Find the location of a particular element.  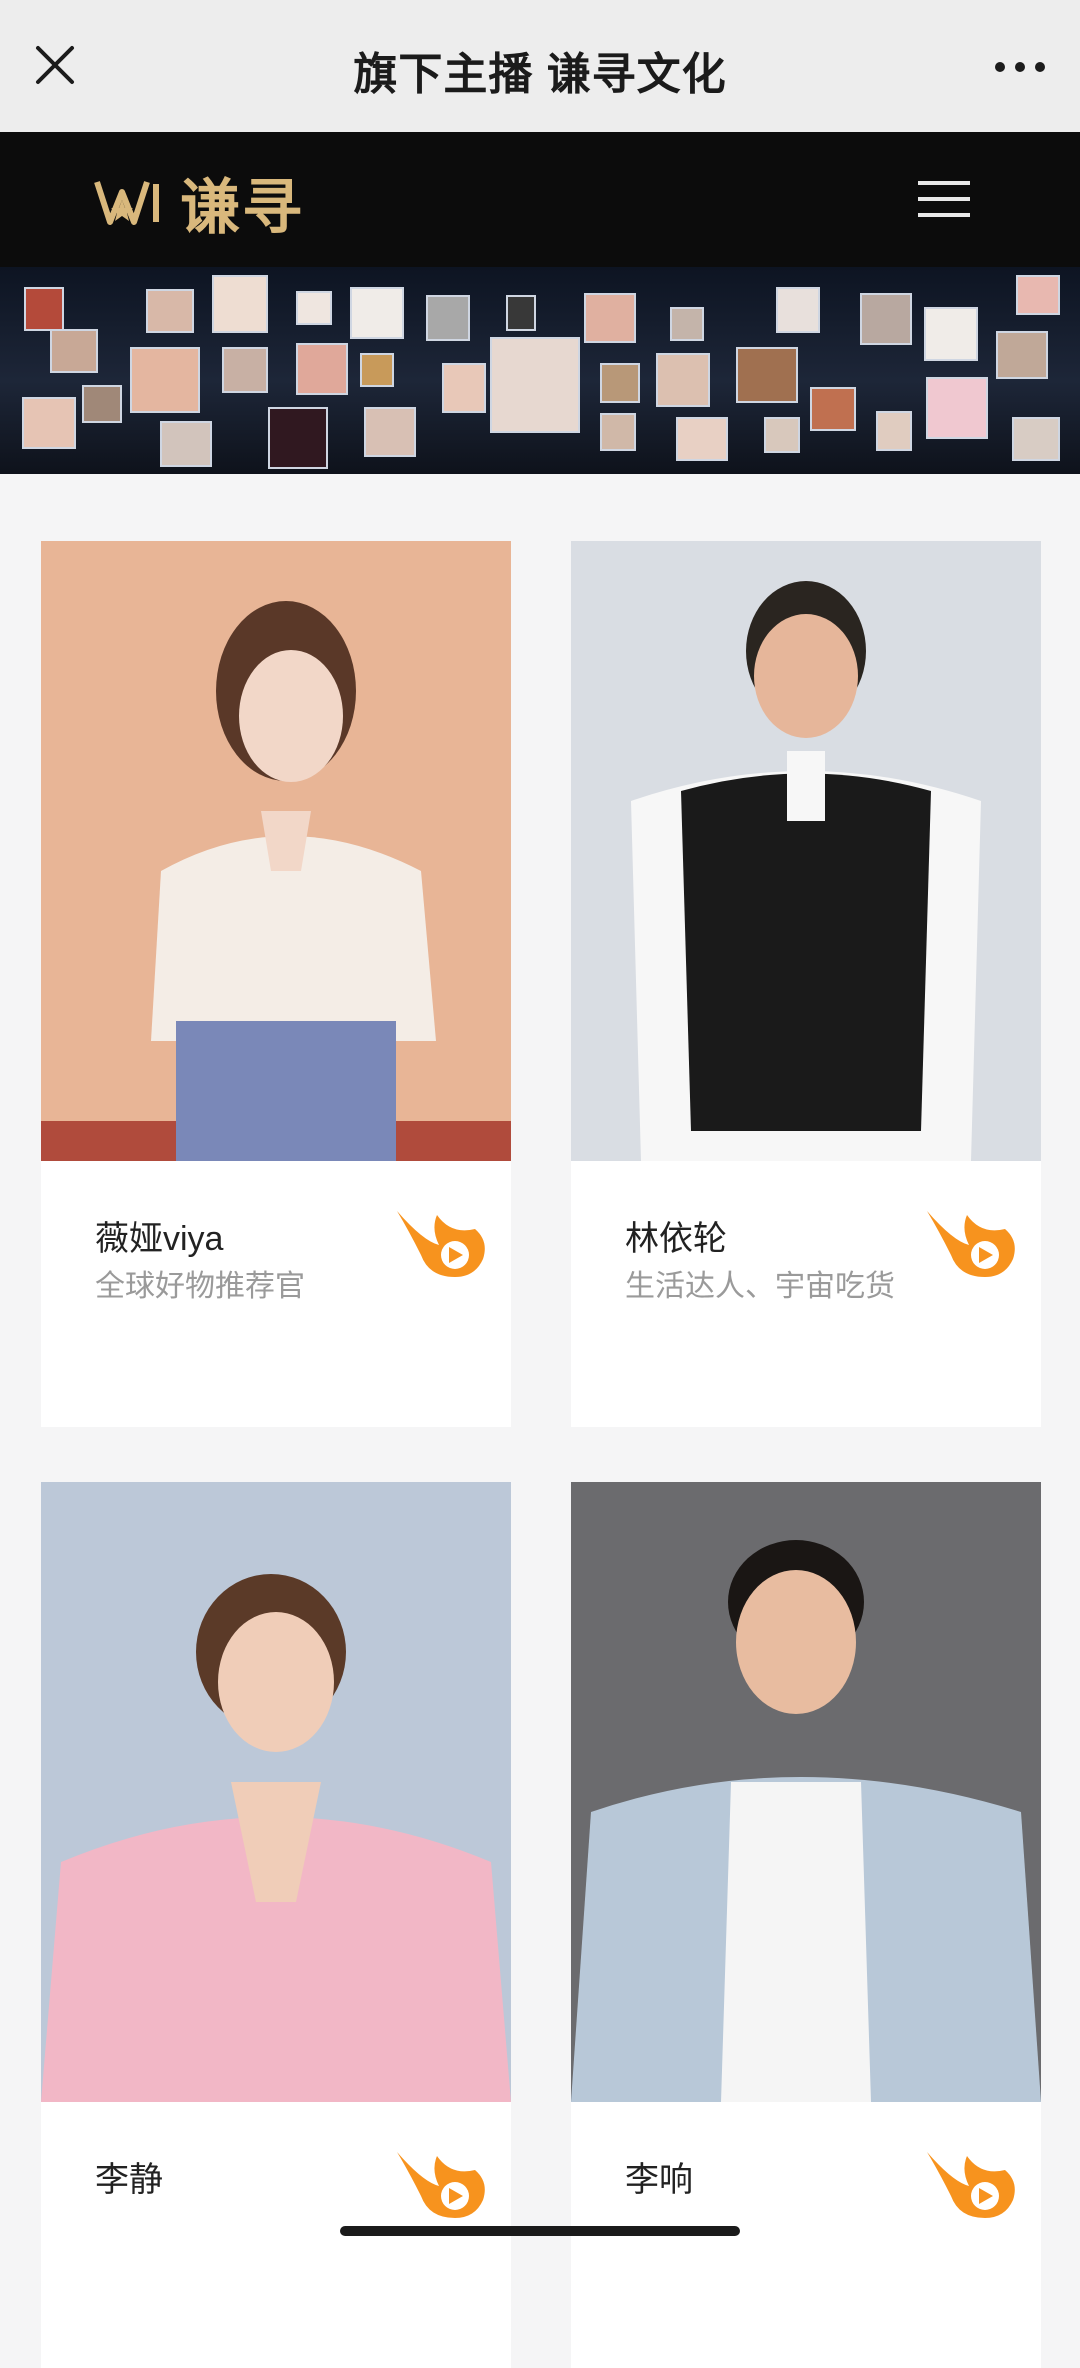

anchor-description: 生活达人、宇宙吃货 is located at coordinates (760, 1286).